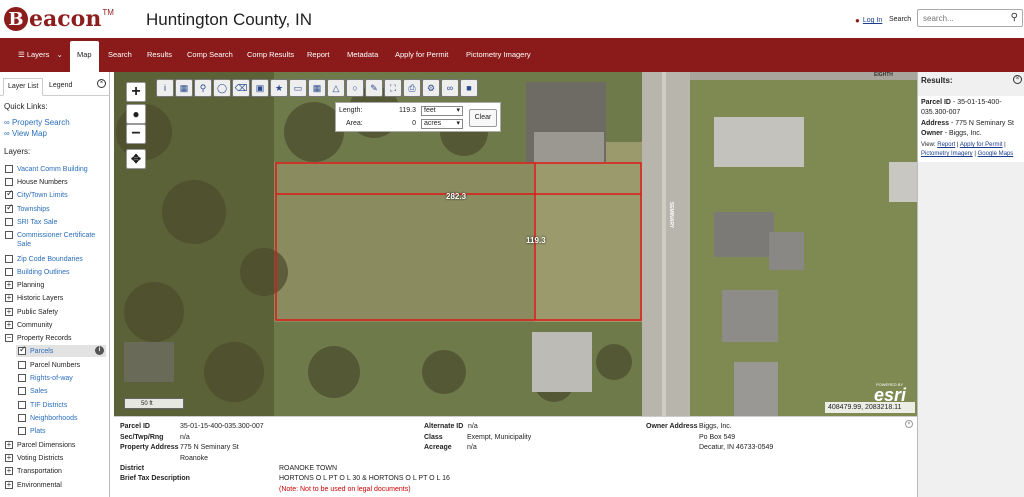 Image resolution: width=1024 pixels, height=497 pixels. Describe the element at coordinates (374, 88) in the screenshot. I see `draw-icon: ✎` at that location.